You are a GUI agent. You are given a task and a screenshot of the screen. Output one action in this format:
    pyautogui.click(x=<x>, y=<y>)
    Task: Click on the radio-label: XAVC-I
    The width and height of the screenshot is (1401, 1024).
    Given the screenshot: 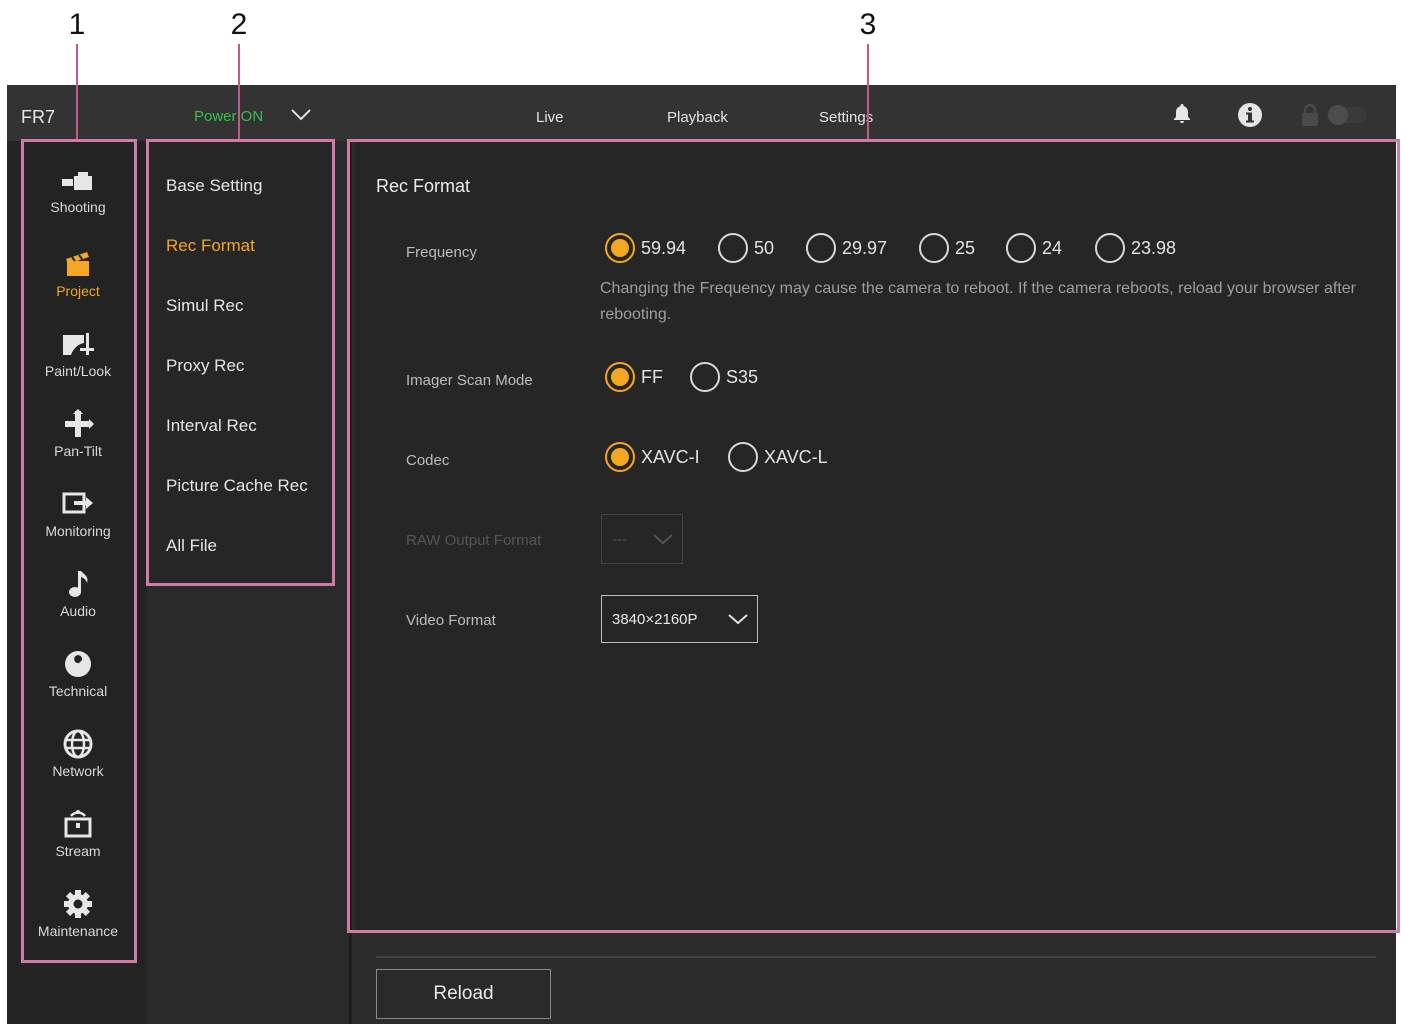 What is the action you would take?
    pyautogui.click(x=670, y=456)
    